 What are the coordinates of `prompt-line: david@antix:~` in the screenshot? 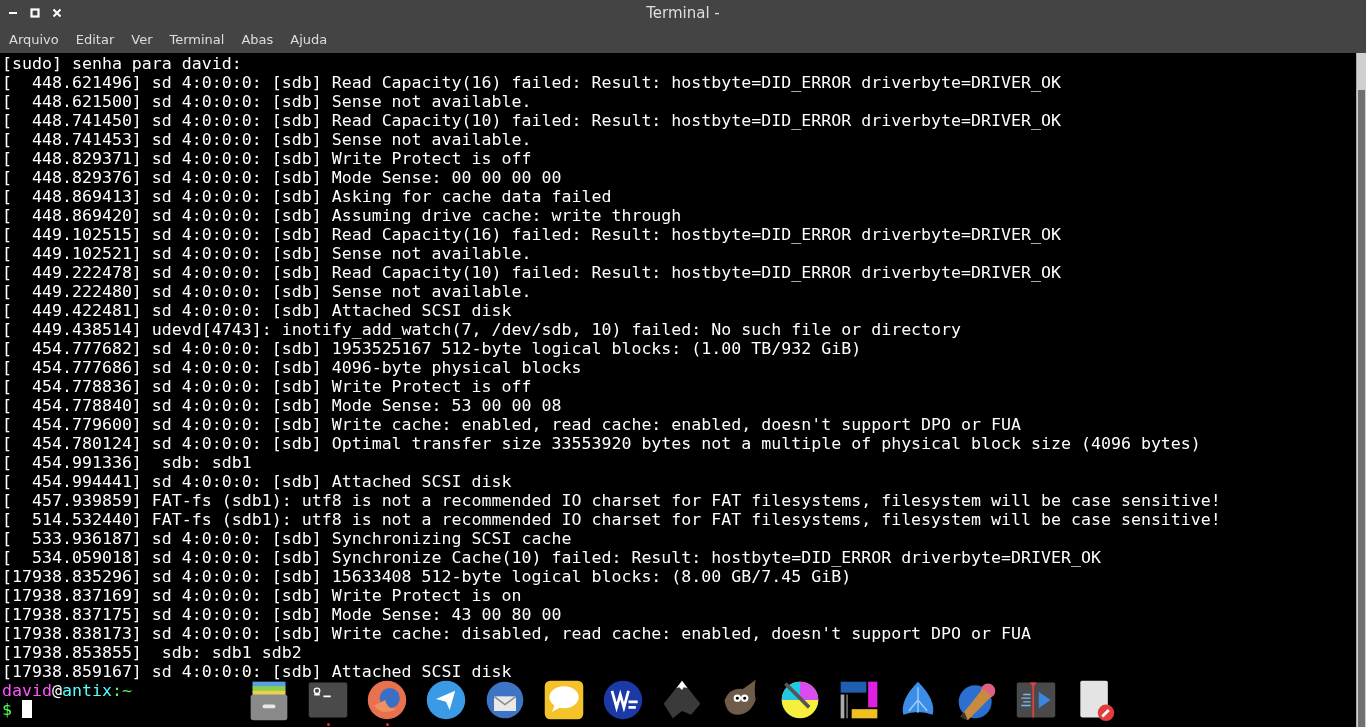 It's located at (67, 690).